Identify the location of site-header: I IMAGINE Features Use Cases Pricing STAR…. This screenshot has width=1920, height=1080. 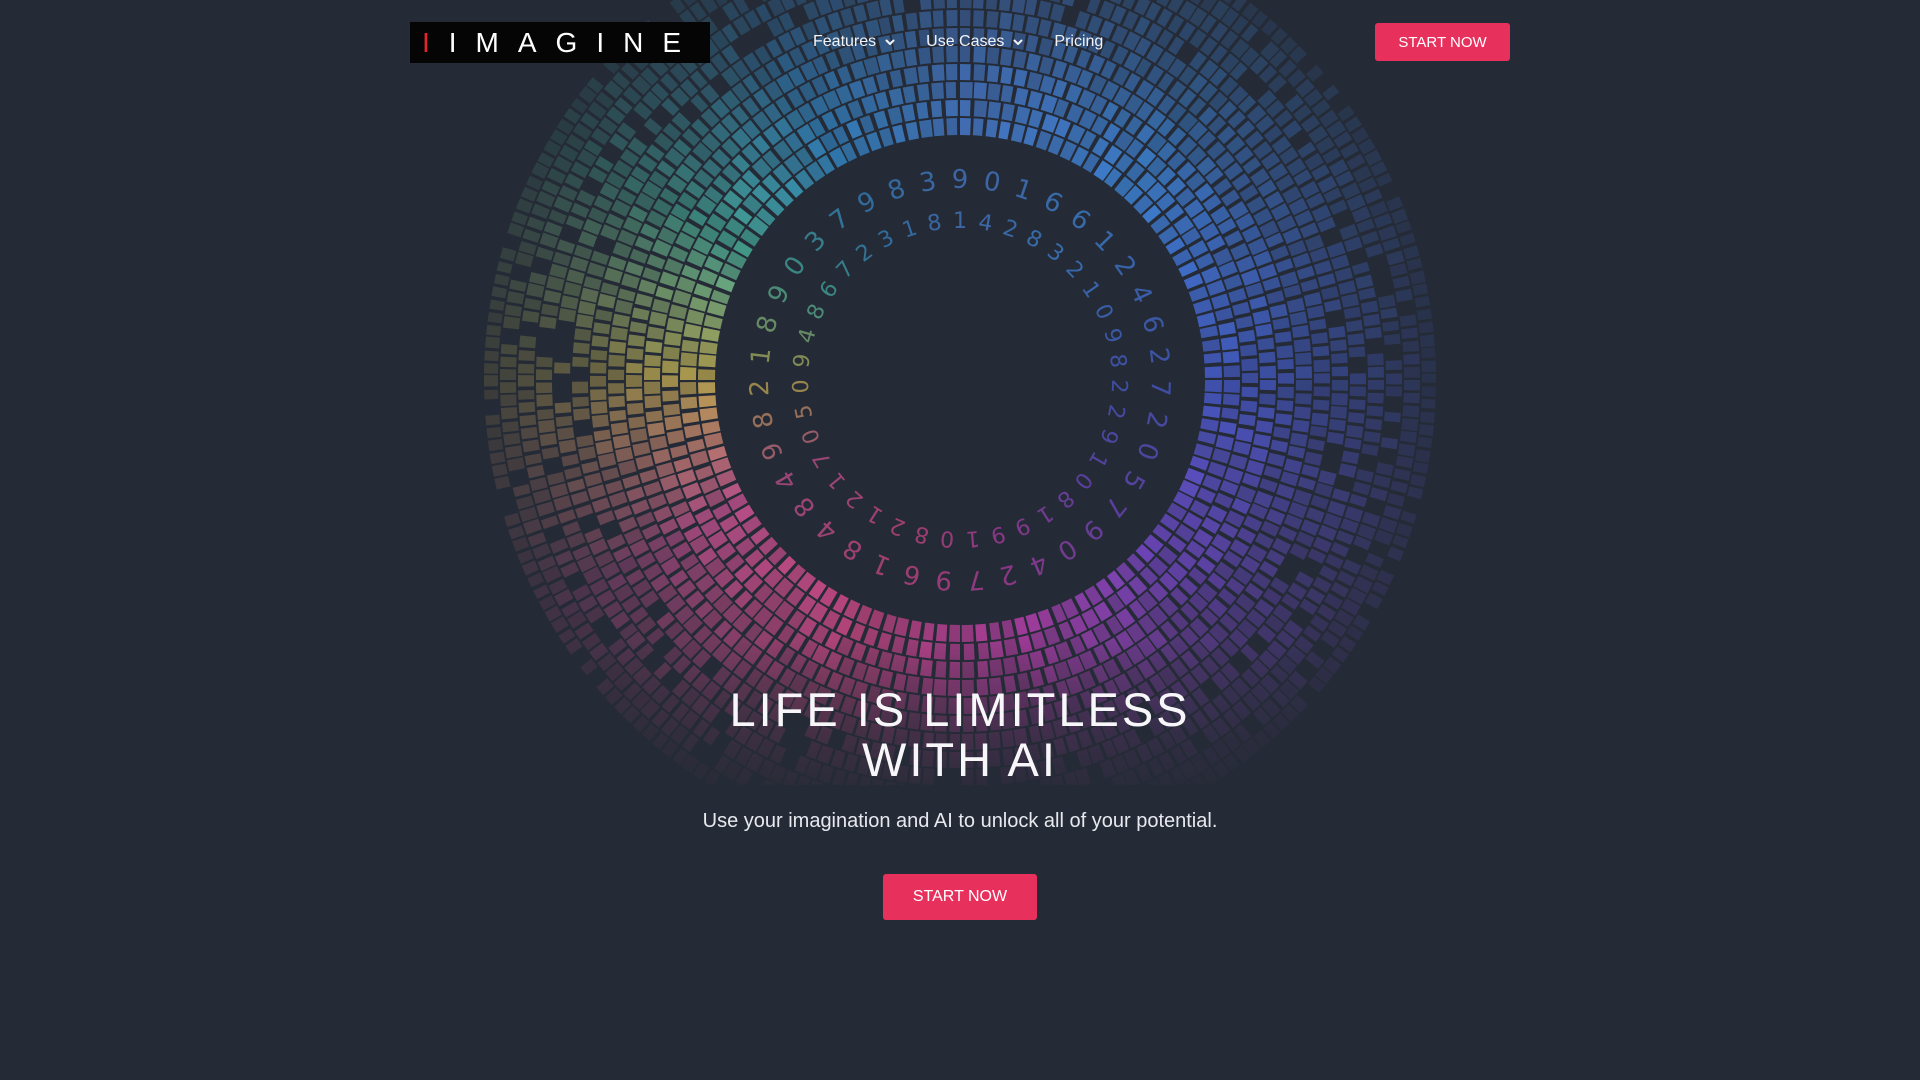
(960, 42).